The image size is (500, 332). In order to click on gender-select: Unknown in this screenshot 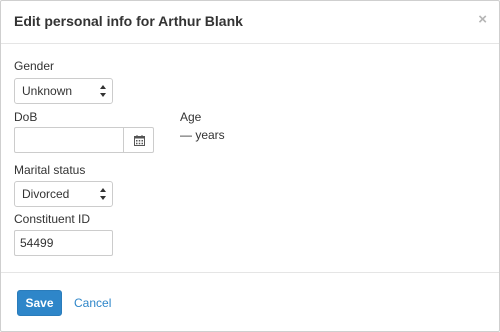, I will do `click(63, 91)`.